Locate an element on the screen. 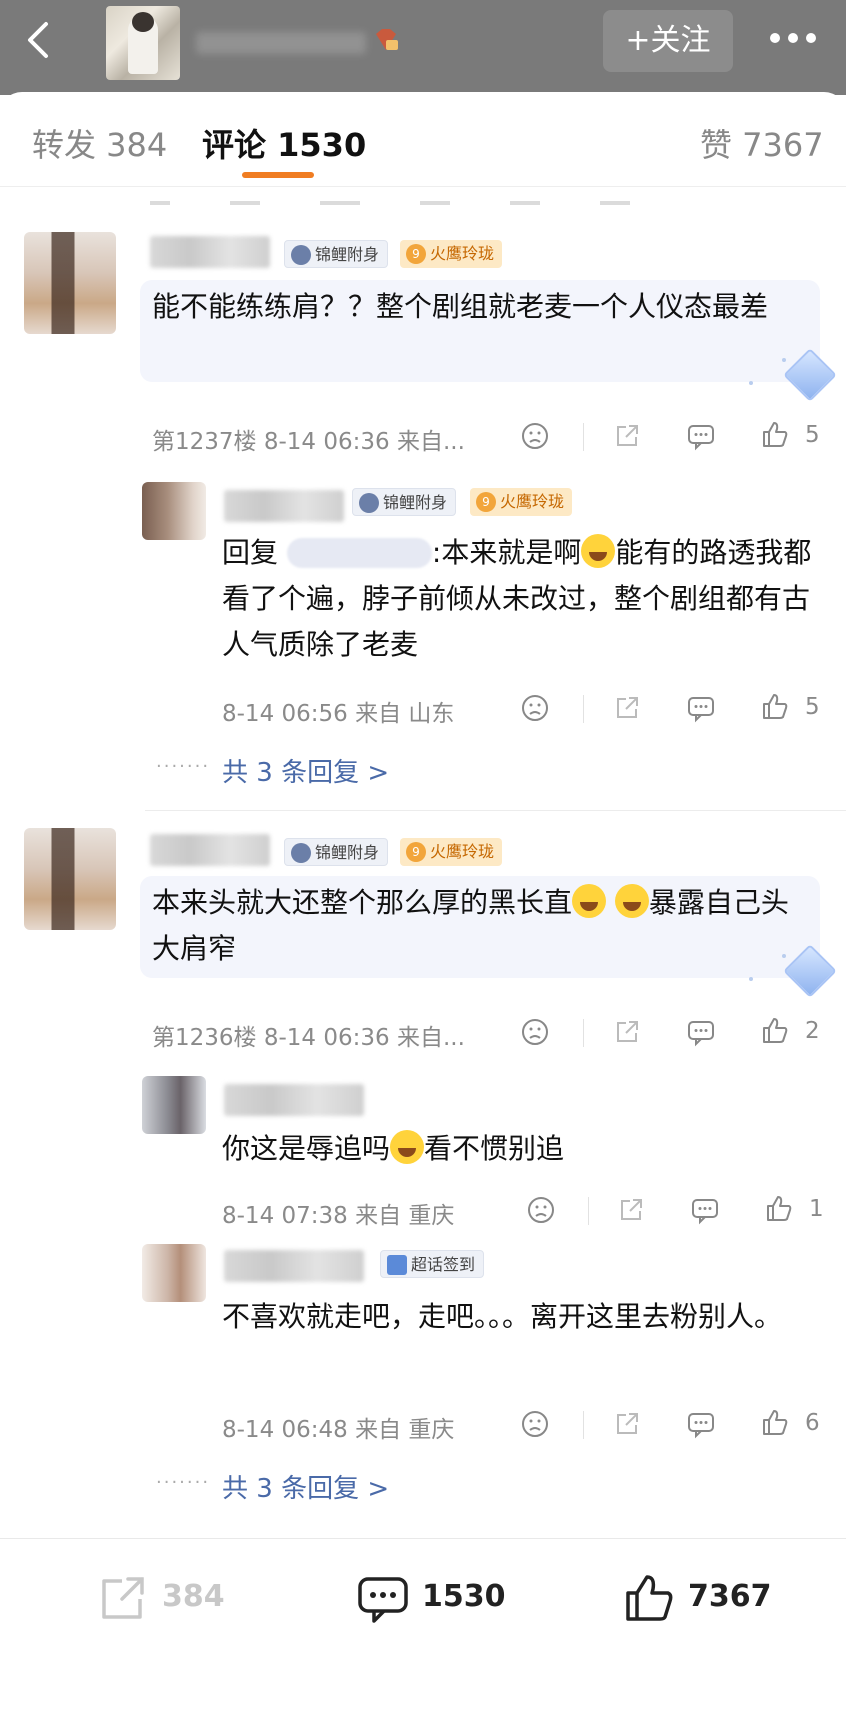 The height and width of the screenshot is (1727, 846). follow-button: +关注 is located at coordinates (668, 41).